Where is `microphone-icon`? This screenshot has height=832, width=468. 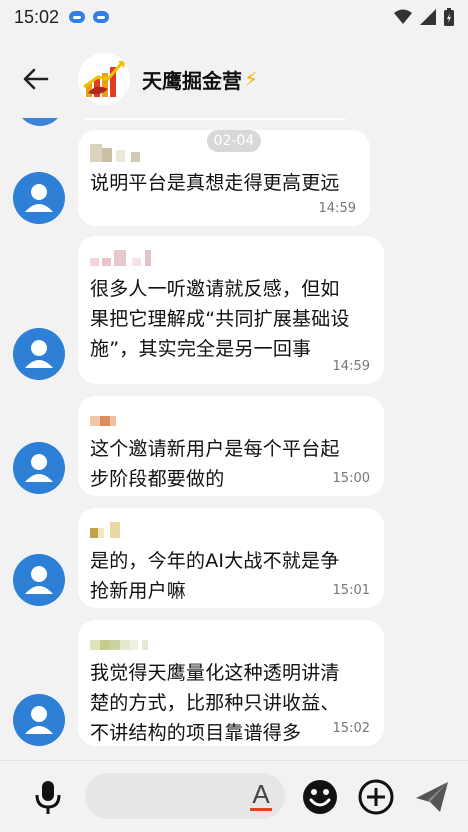 microphone-icon is located at coordinates (48, 797).